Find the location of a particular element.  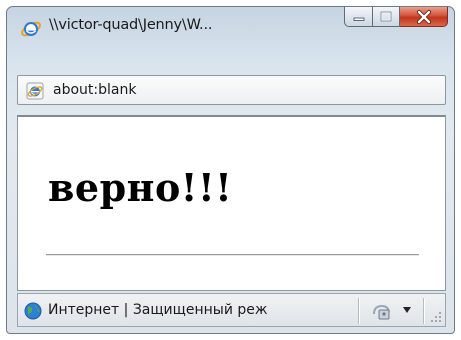

status-zone-text: Интернет | Защищенный реж is located at coordinates (158, 310).